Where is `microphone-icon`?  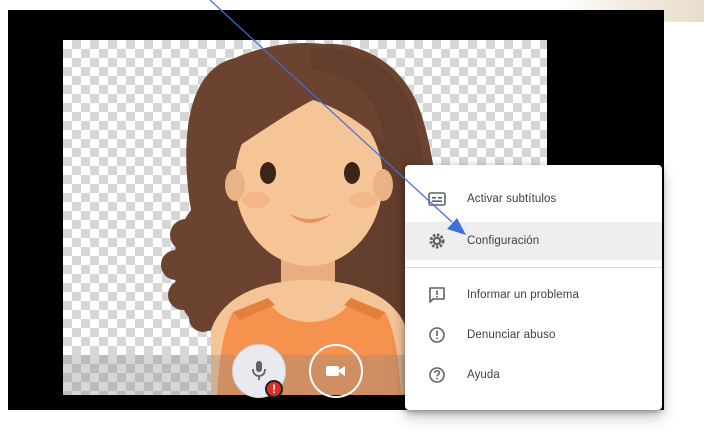
microphone-icon is located at coordinates (259, 370).